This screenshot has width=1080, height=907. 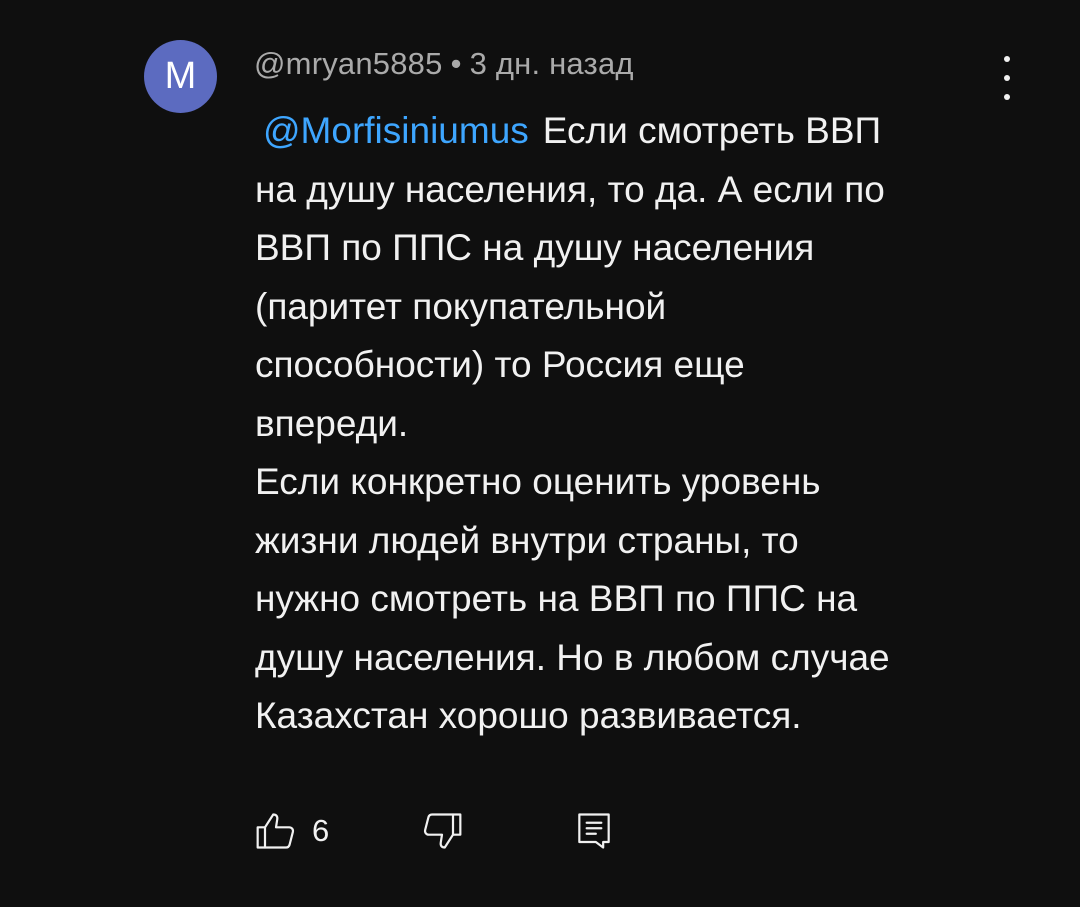 I want to click on comment-timestamp: 3 дн. назад, so click(x=552, y=63).